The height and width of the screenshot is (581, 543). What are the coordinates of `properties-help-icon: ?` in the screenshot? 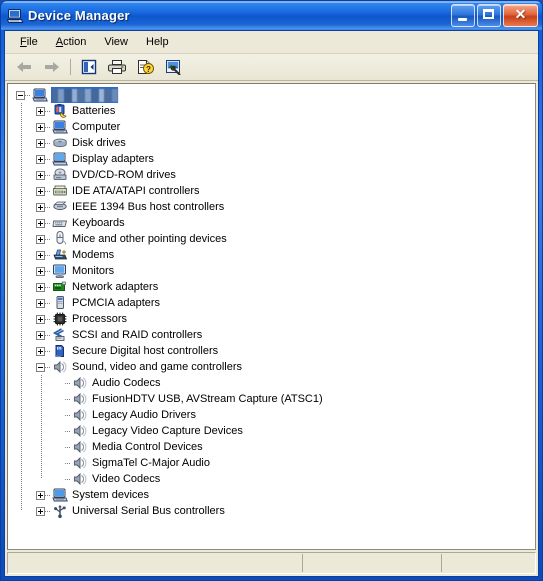 It's located at (145, 67).